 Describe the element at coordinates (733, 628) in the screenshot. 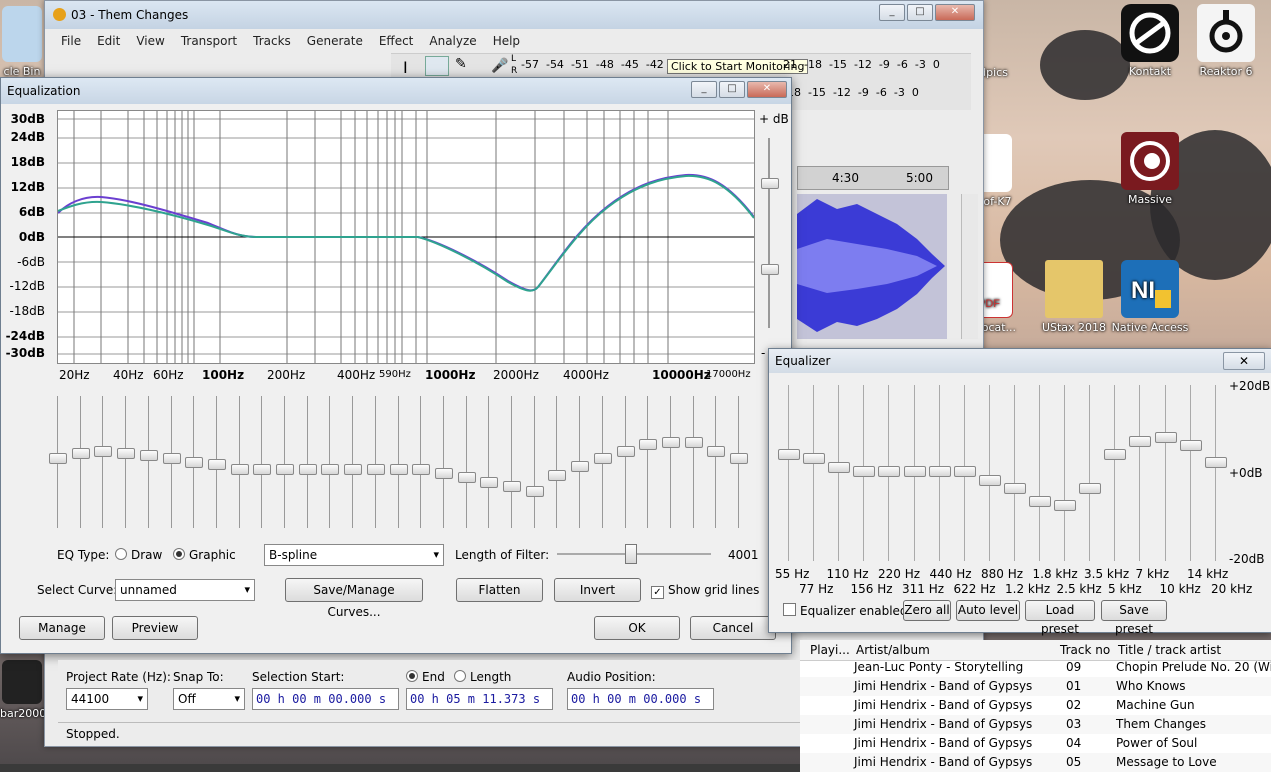

I see `cancel-button: Cancel` at that location.